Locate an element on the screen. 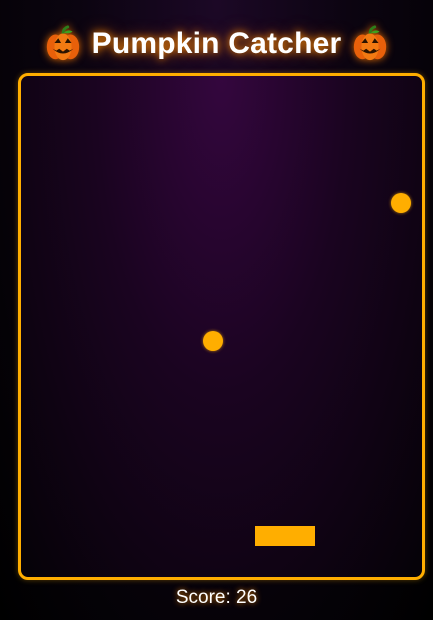 The width and height of the screenshot is (433, 620). score-display: Score: 26 is located at coordinates (216, 597).